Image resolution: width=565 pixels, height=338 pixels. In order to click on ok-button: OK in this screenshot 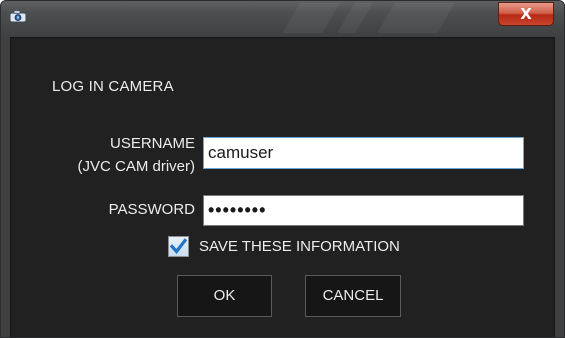, I will do `click(224, 296)`.